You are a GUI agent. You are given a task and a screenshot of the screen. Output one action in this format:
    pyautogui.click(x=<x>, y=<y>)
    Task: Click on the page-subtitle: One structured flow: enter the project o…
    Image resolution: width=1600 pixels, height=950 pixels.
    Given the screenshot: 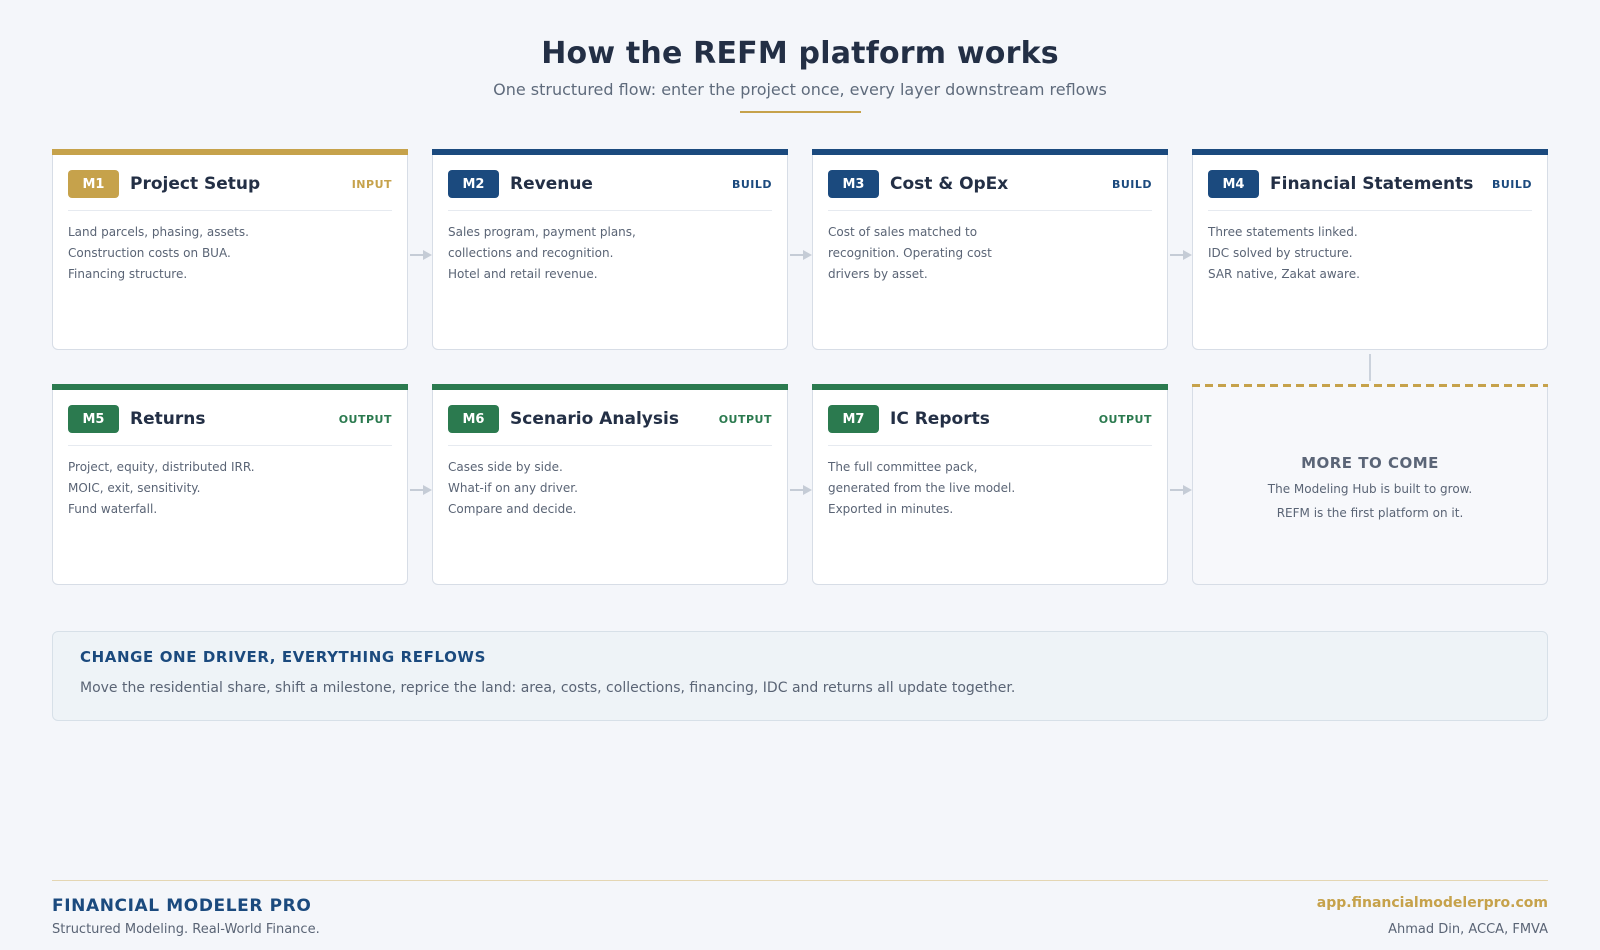 What is the action you would take?
    pyautogui.click(x=800, y=89)
    